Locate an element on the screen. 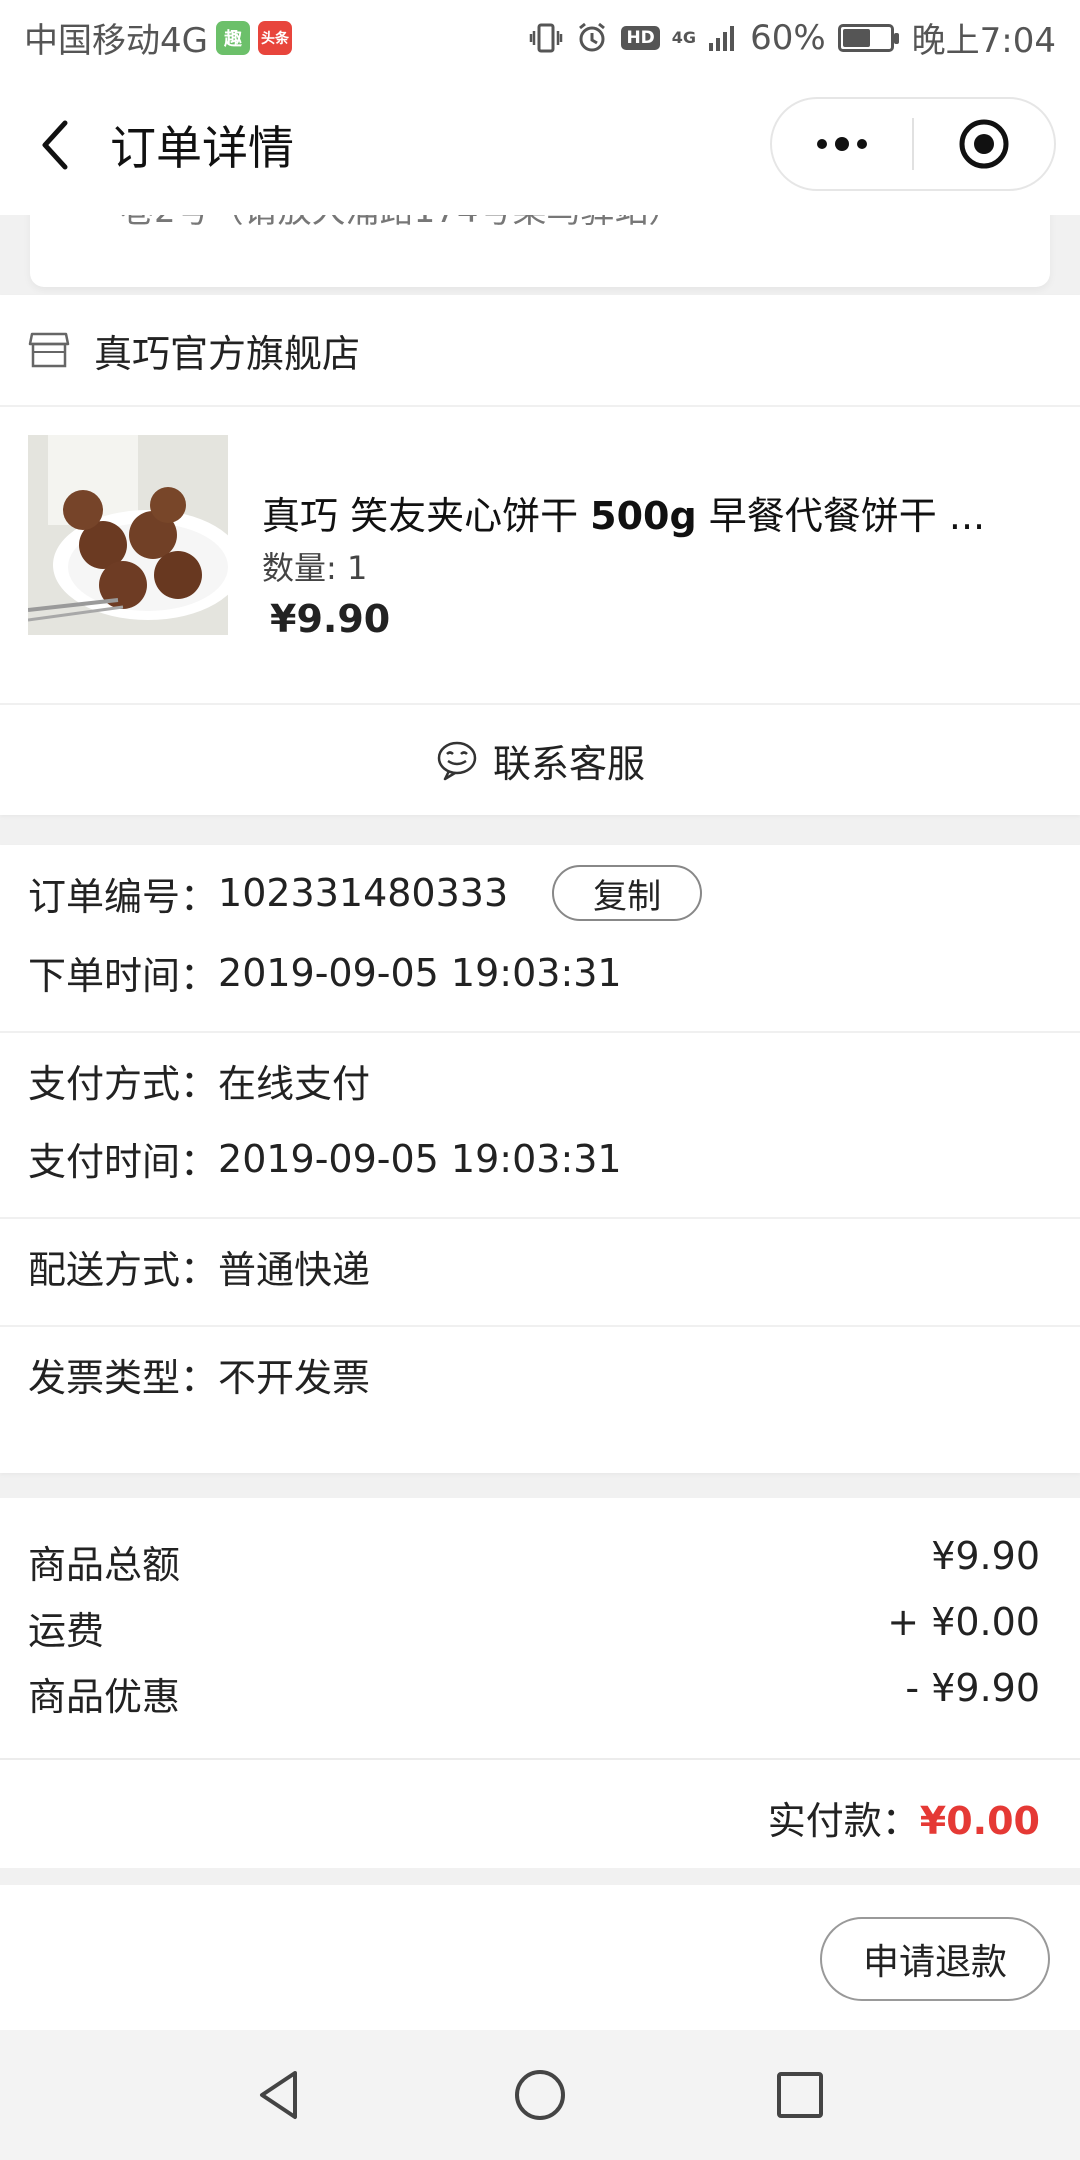 This screenshot has width=1080, height=2160. close-miniprogram-button is located at coordinates (984, 144).